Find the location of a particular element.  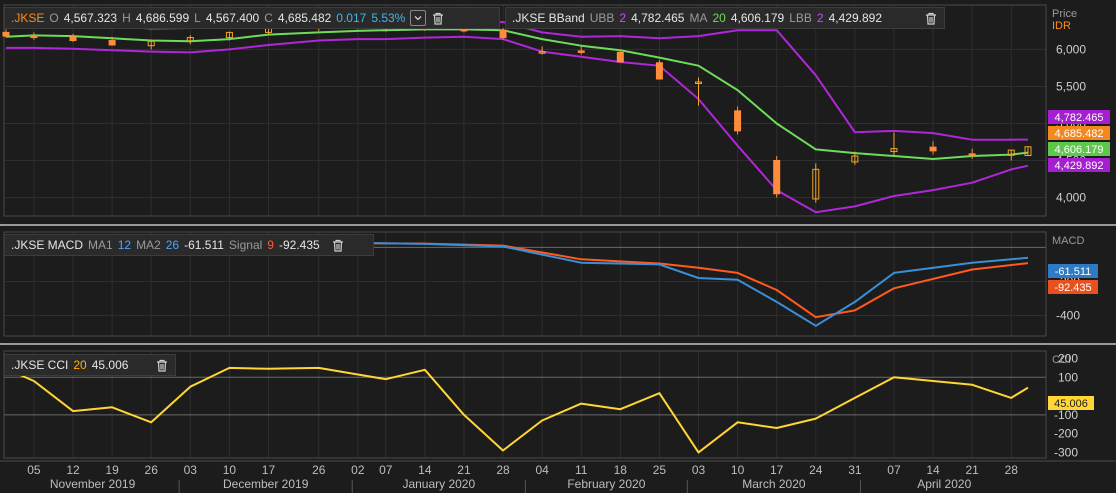

lbb-label: LBB is located at coordinates (800, 18).